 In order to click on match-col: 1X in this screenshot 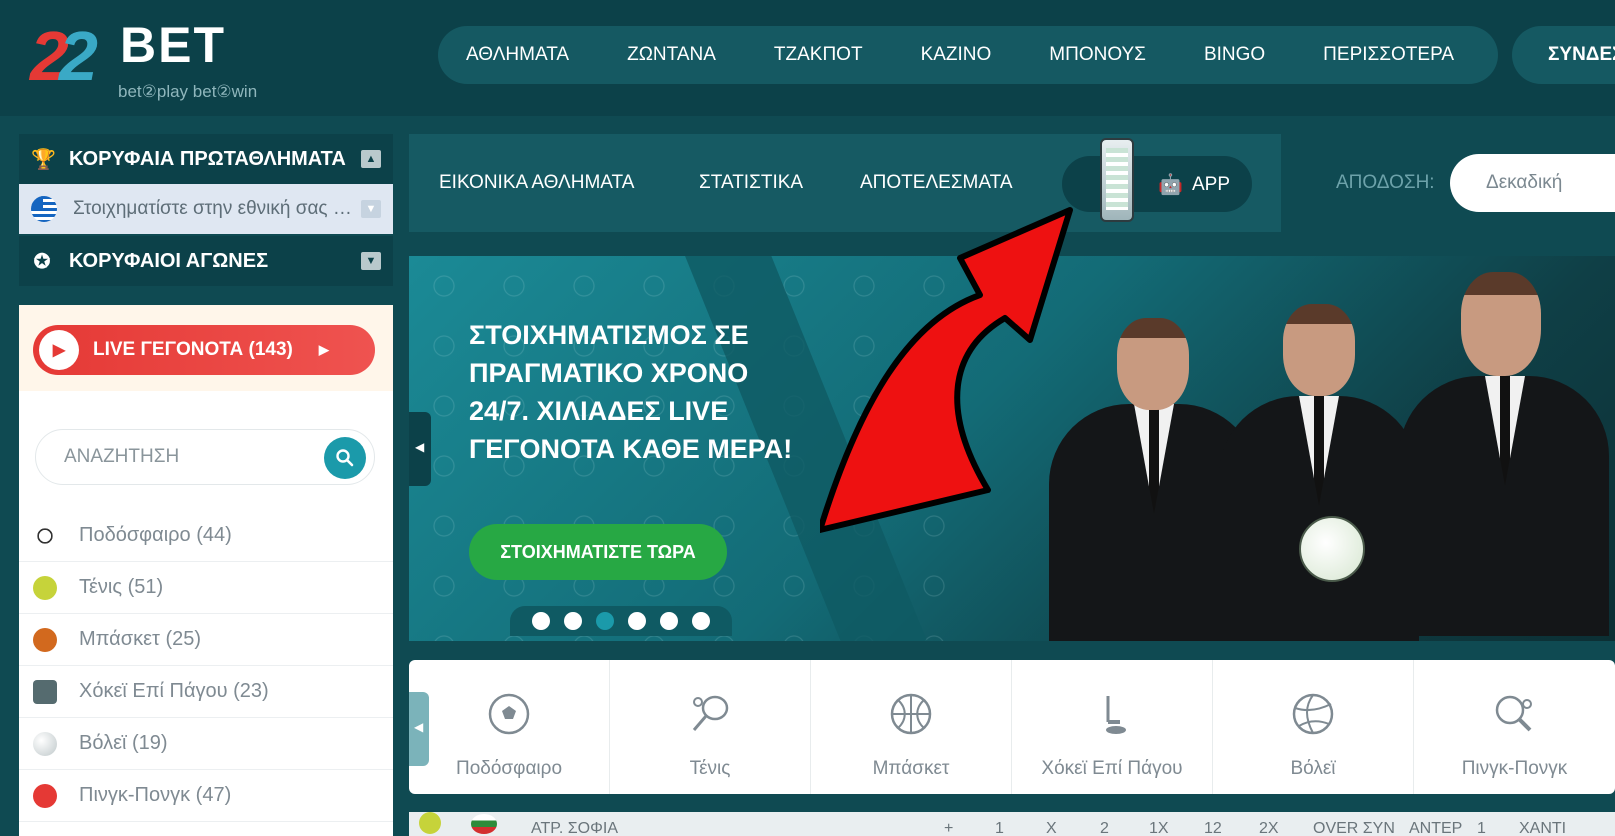, I will do `click(1159, 828)`.